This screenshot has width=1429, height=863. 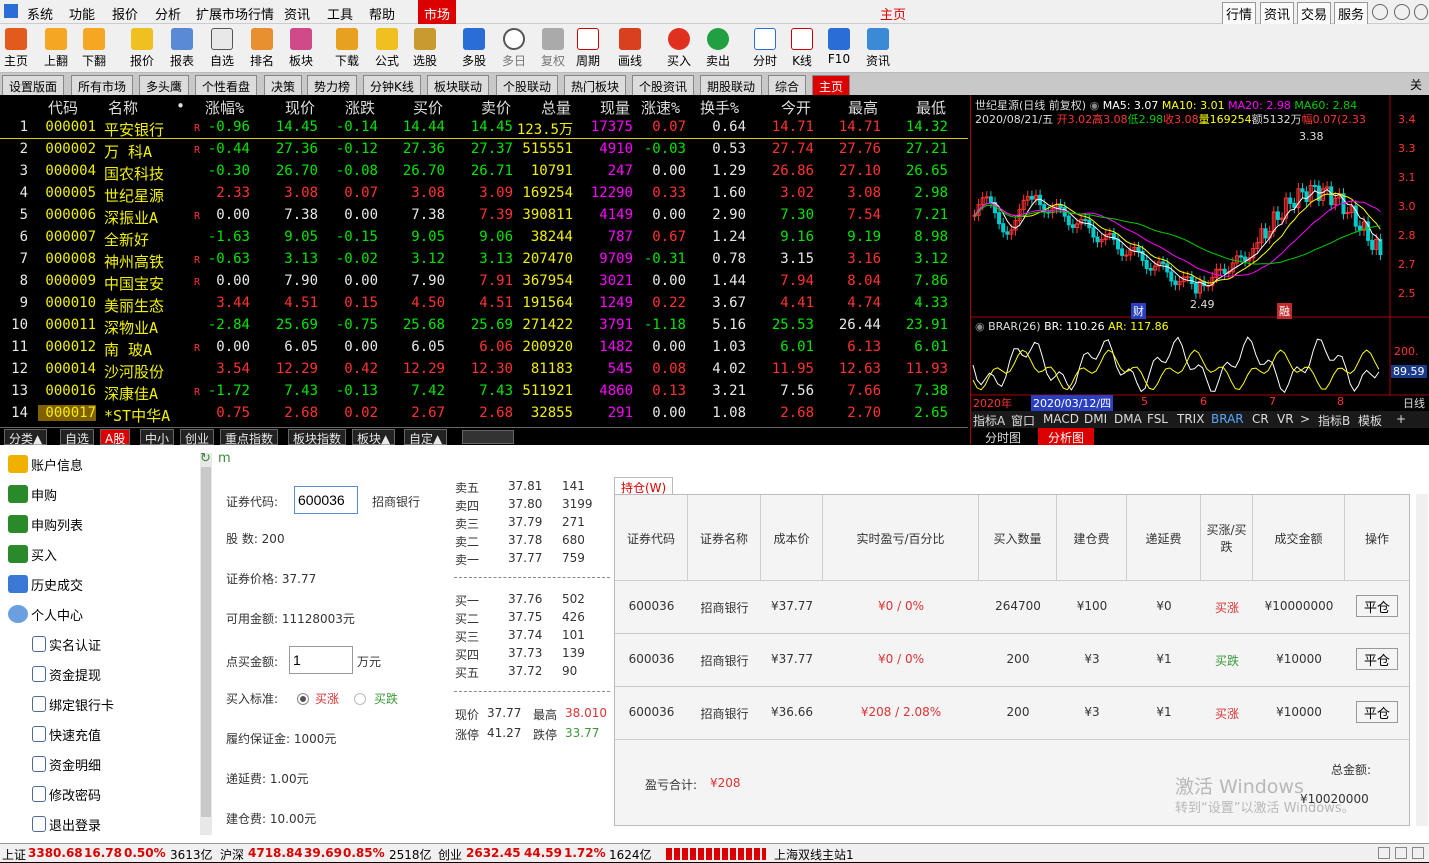 What do you see at coordinates (123, 107) in the screenshot?
I see `col-name: 名称` at bounding box center [123, 107].